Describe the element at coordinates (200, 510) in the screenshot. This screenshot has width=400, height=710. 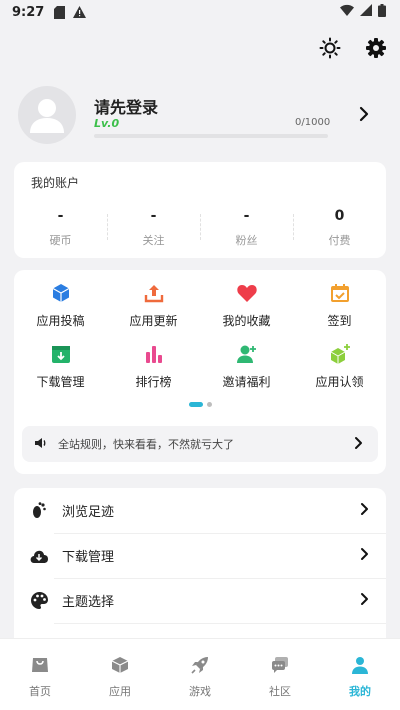
I see `menu-item-browse-history: 浏览足迹` at that location.